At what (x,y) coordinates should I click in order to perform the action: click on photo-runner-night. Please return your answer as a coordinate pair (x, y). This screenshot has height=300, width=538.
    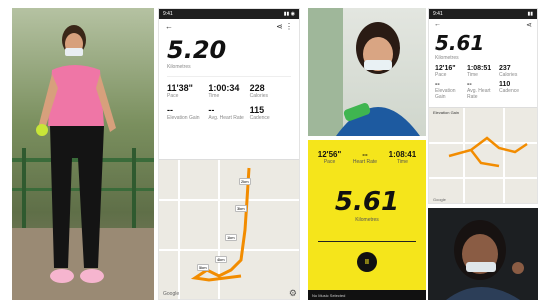
    Looking at the image, I should click on (483, 254).